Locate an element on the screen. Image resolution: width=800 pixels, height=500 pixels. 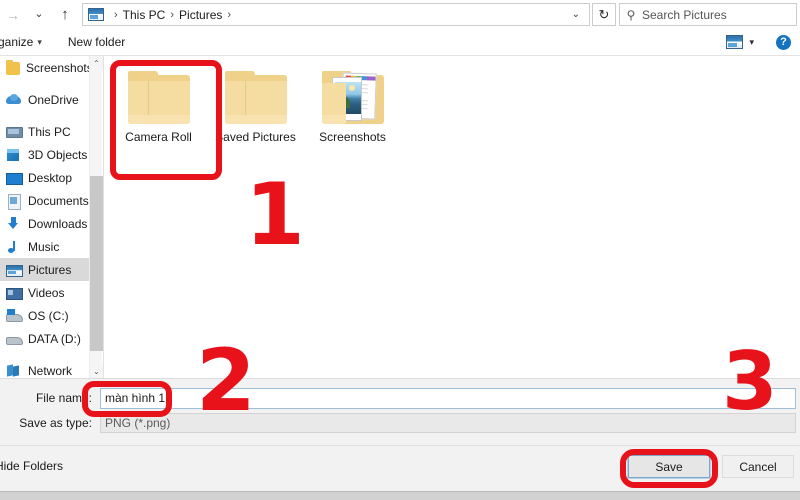
cancel-button-label: Cancel is located at coordinates (758, 466).